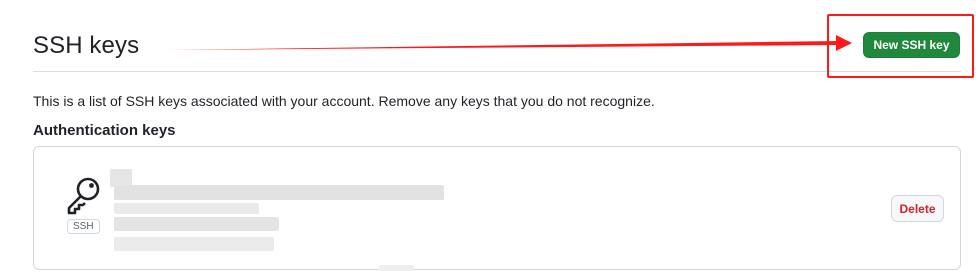 This screenshot has height=280, width=976. I want to click on key-icon, so click(83, 196).